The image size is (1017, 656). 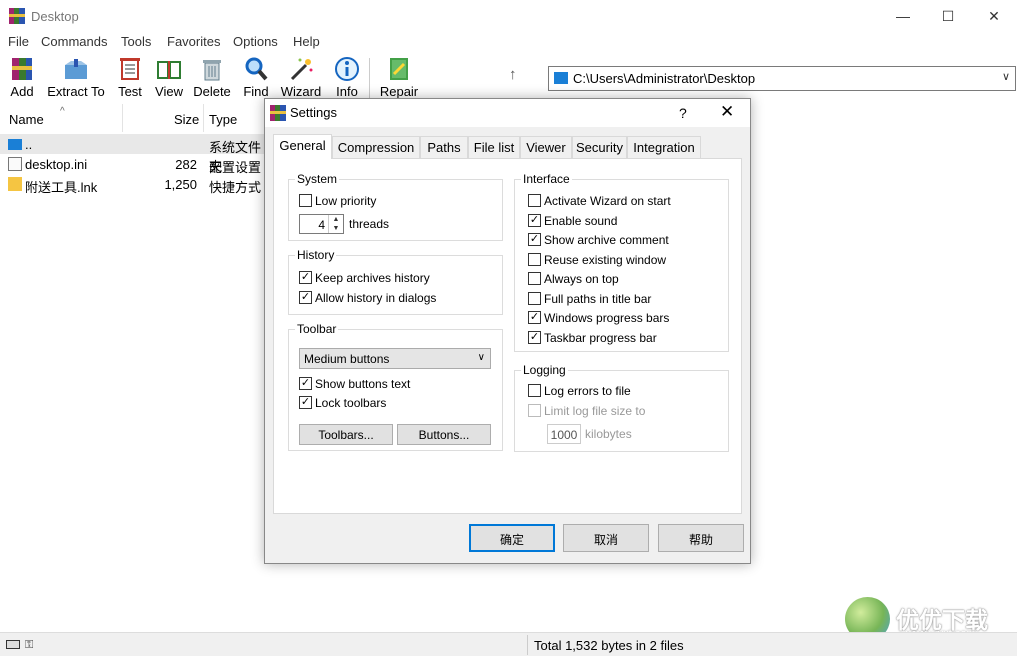 What do you see at coordinates (948, 16) in the screenshot?
I see `maximize-button: ☐` at bounding box center [948, 16].